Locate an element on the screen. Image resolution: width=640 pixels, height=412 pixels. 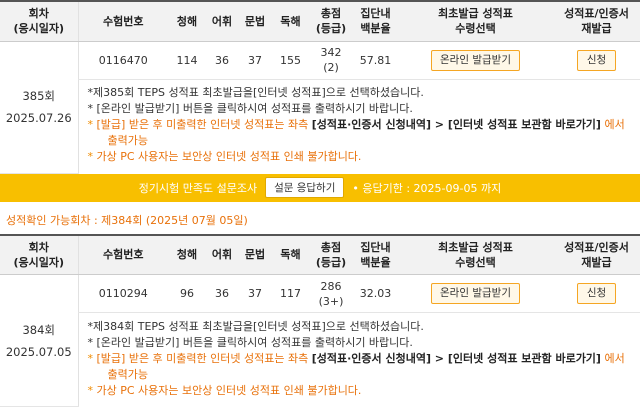
listening-score: 114 is located at coordinates (187, 60).